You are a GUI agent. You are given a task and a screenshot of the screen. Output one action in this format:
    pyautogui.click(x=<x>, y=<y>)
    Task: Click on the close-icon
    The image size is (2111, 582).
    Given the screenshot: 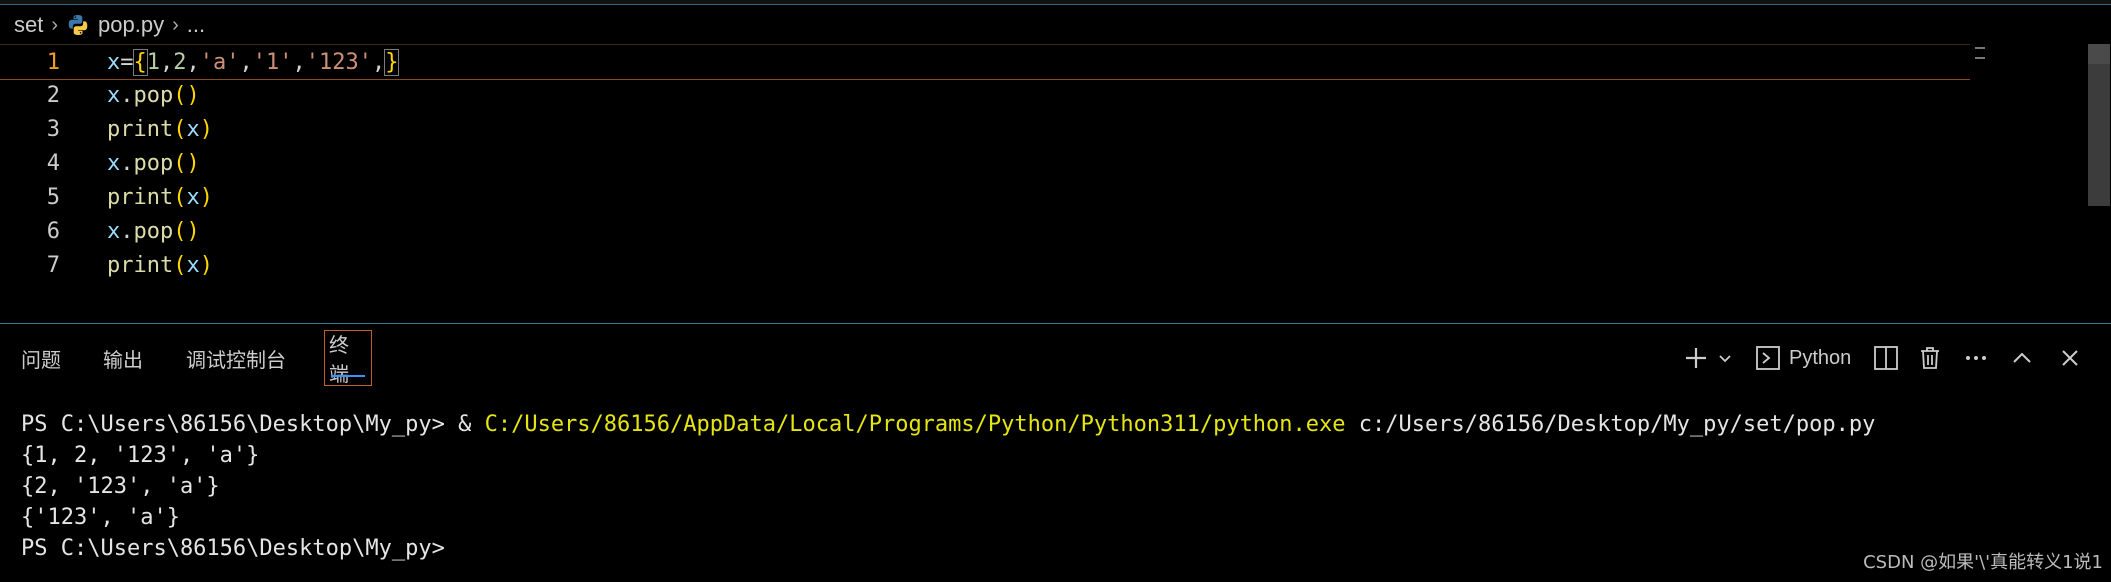 What is the action you would take?
    pyautogui.click(x=2070, y=358)
    